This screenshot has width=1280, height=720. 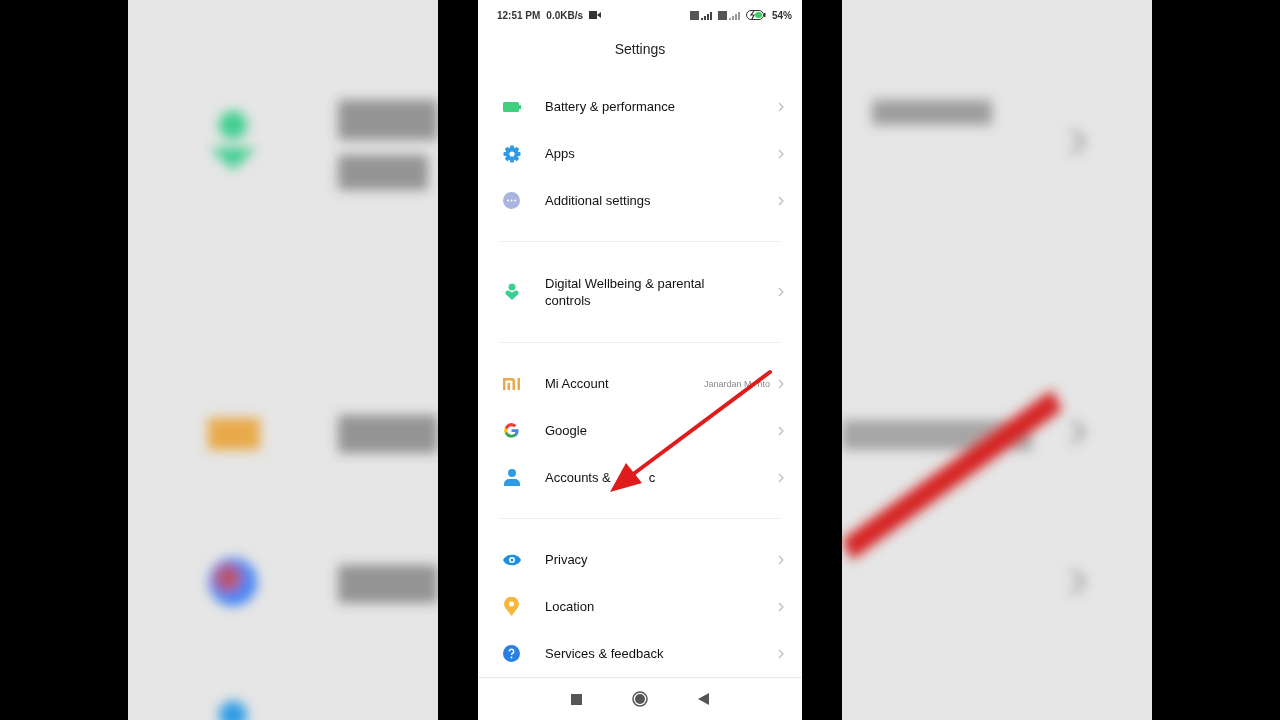 What do you see at coordinates (640, 606) in the screenshot?
I see `settings-item: Location` at bounding box center [640, 606].